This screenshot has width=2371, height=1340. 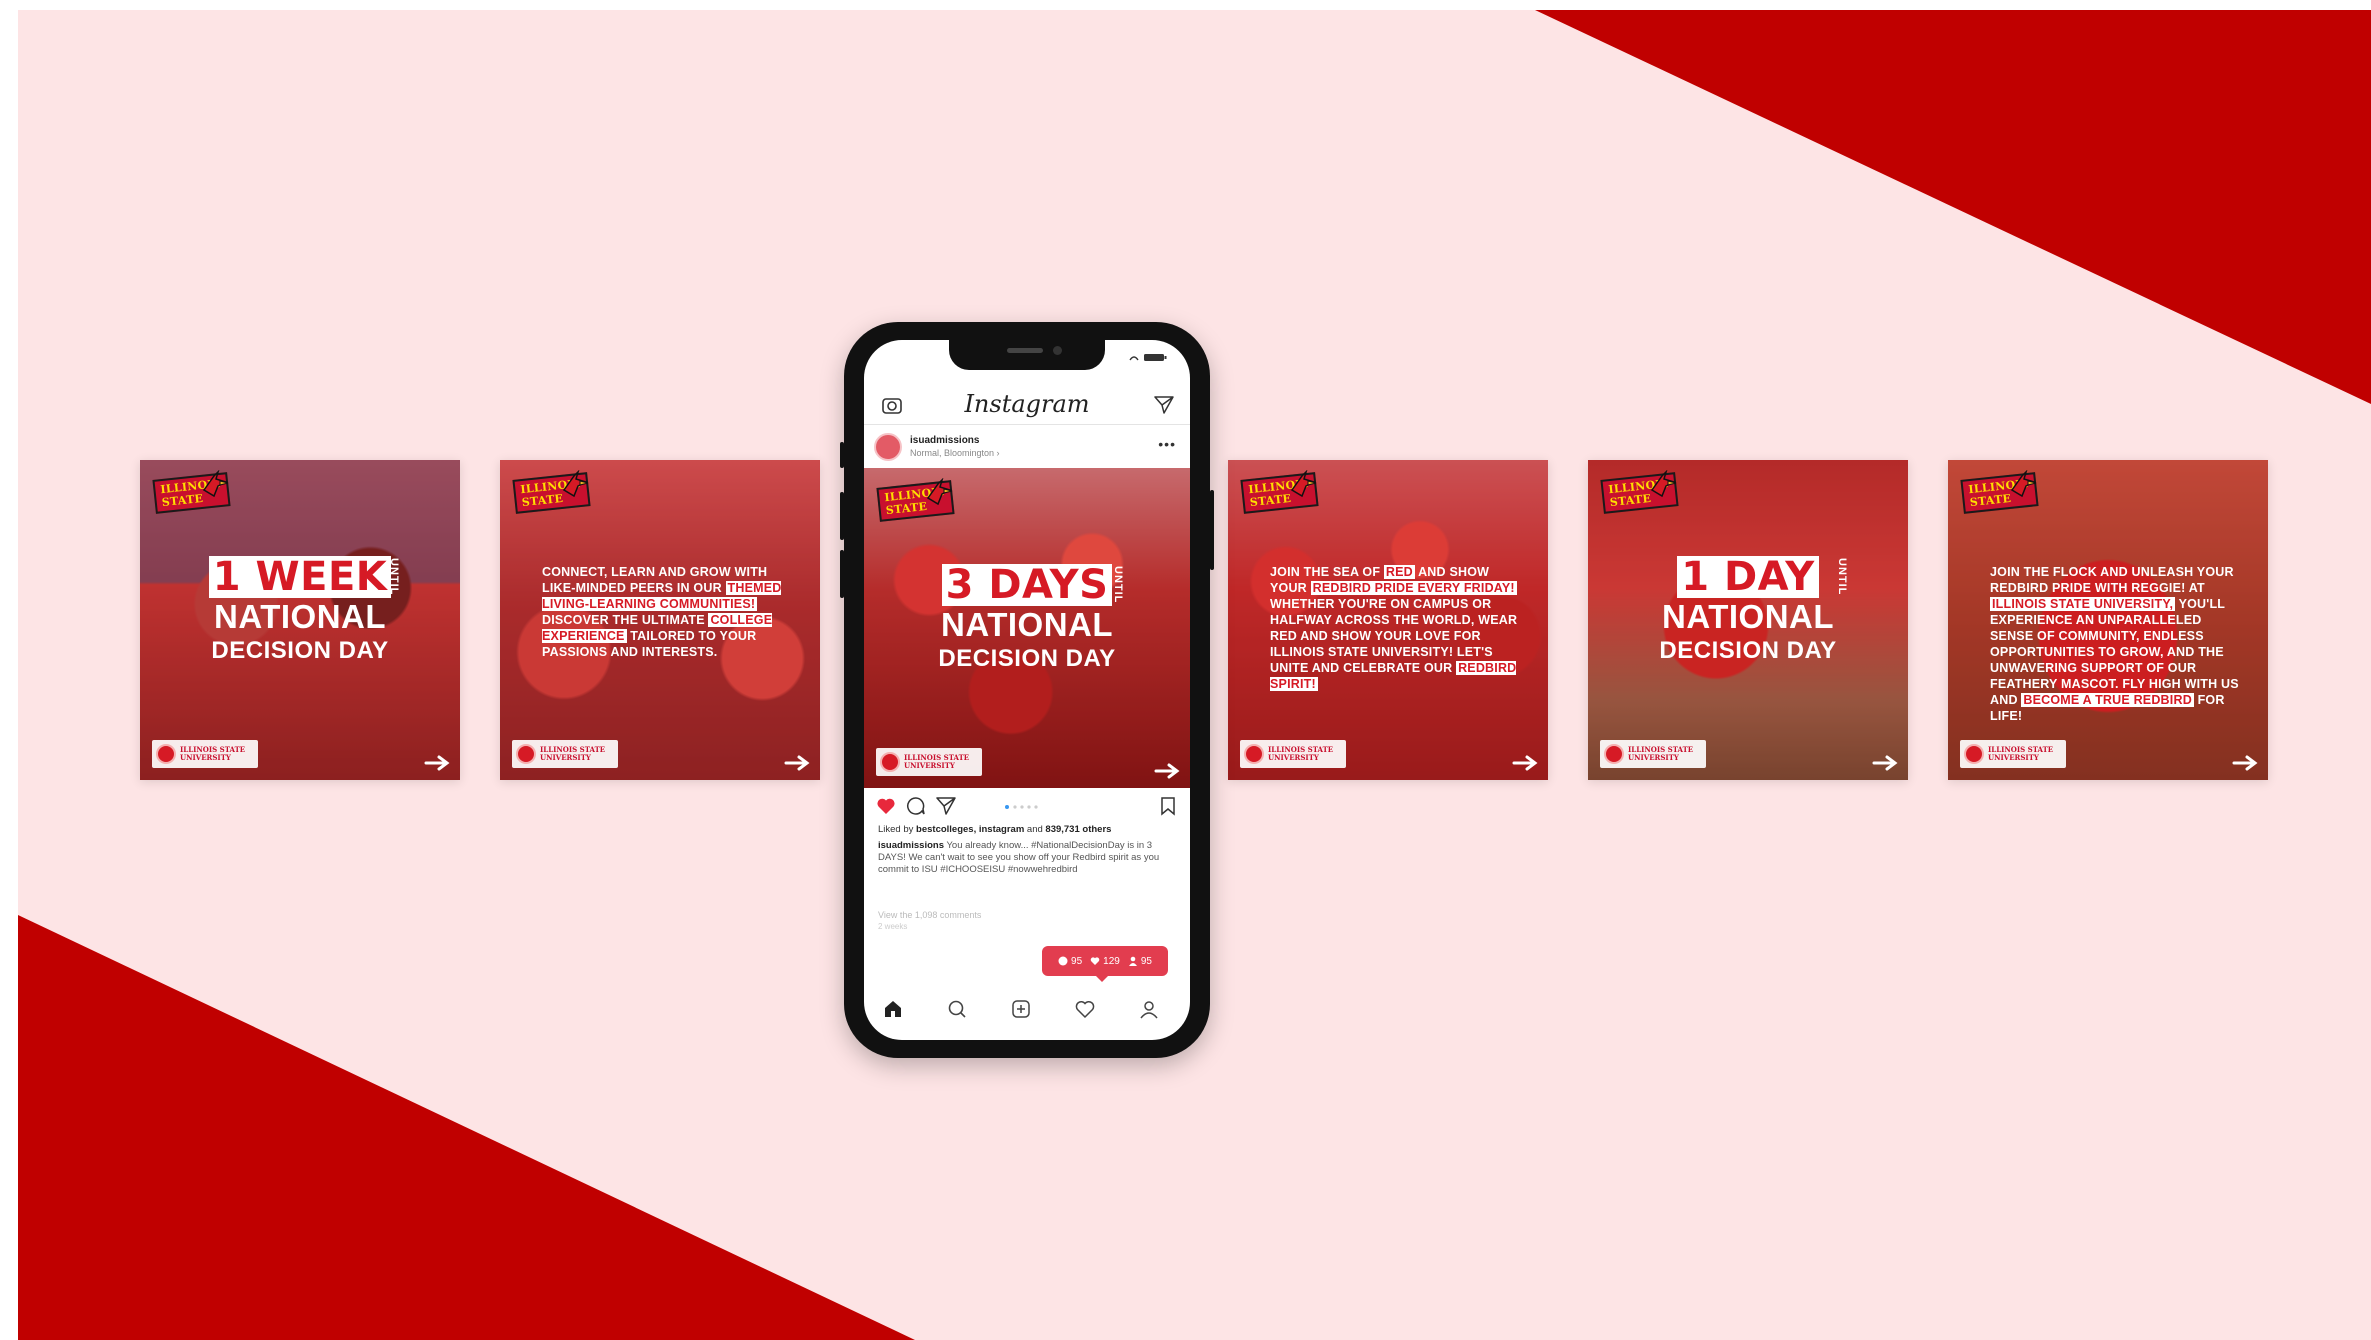 I want to click on view-comments-link: View the 1,098 comments, so click(x=929, y=915).